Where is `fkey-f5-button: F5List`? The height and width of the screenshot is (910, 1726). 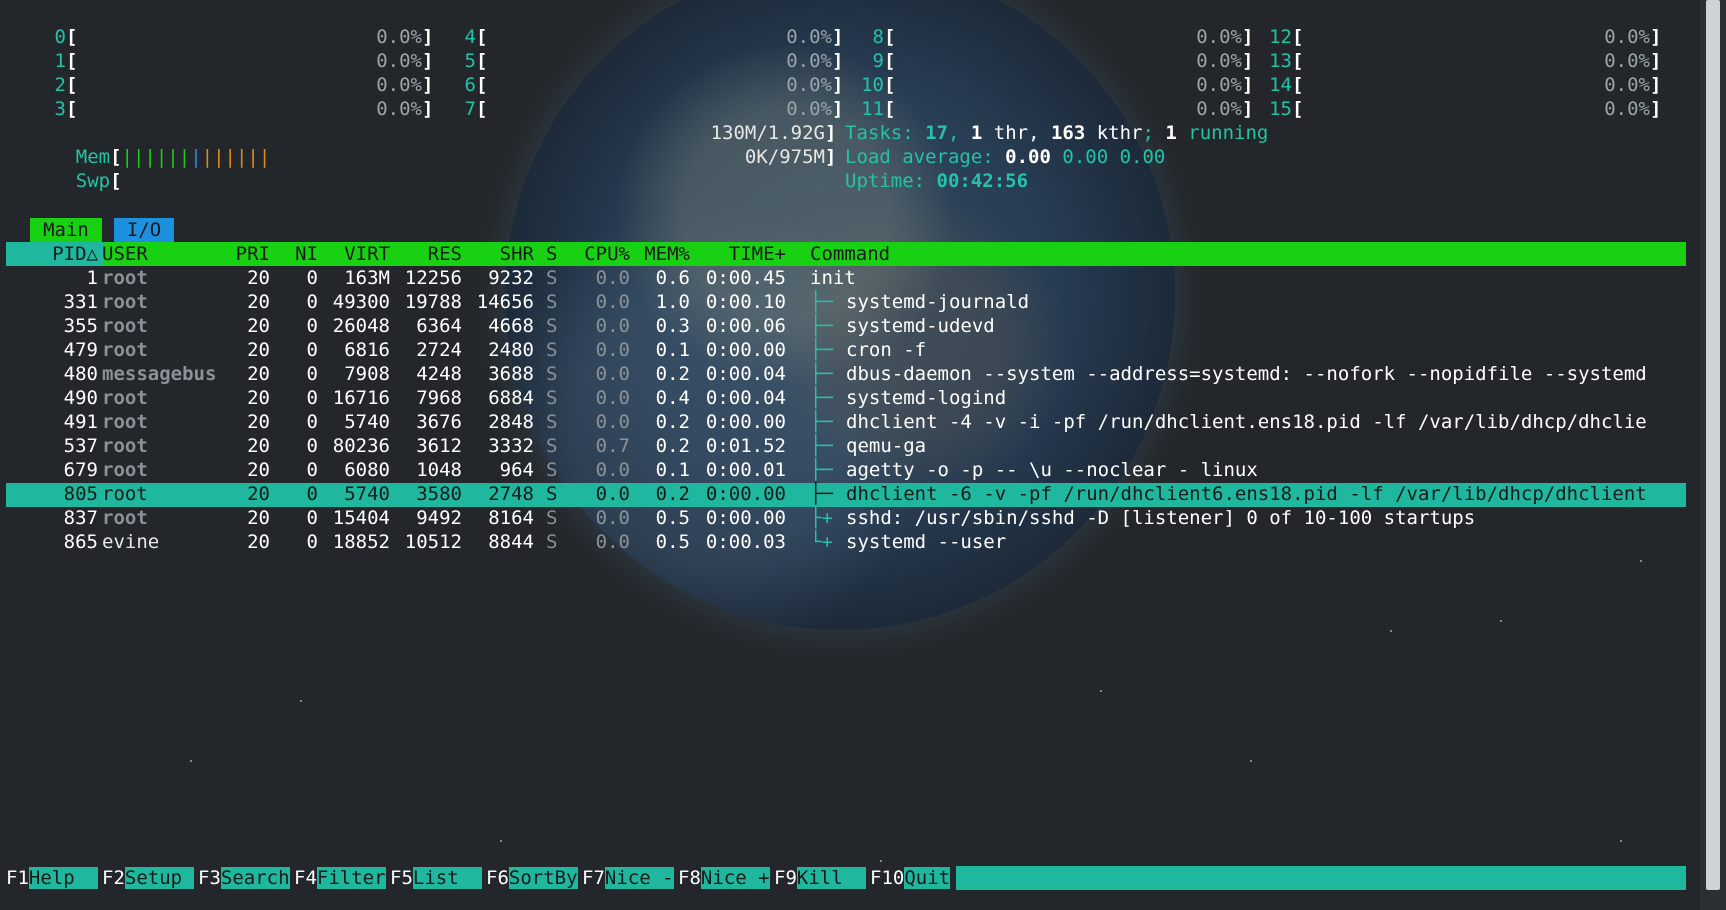
fkey-f5-button: F5List is located at coordinates (436, 878).